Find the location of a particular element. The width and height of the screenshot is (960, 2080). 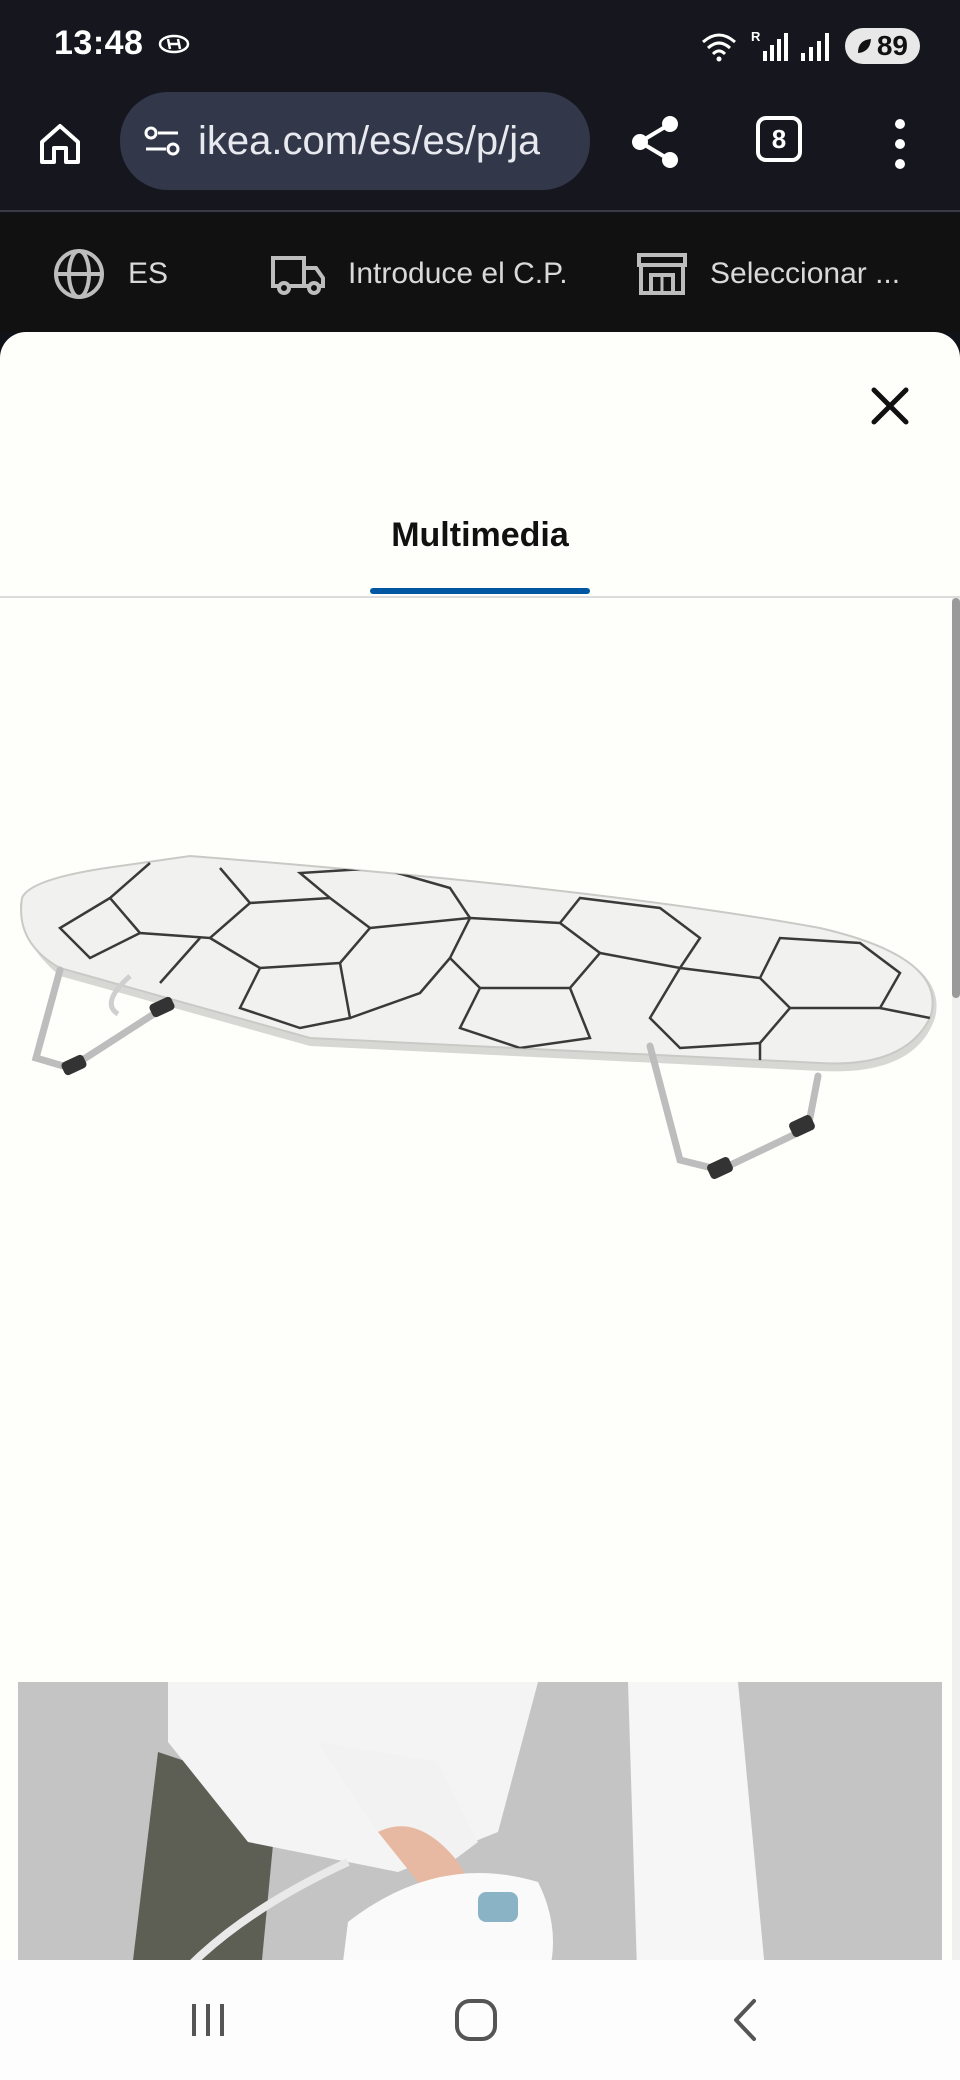

status-icons: R 89 is located at coordinates (809, 46).